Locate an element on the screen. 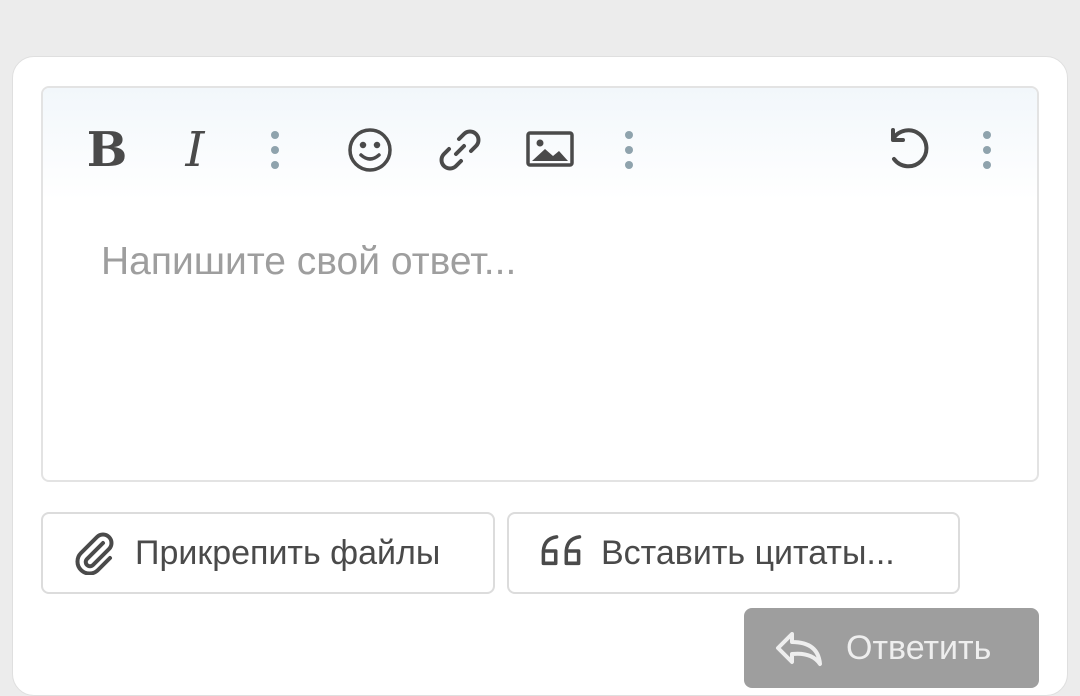 This screenshot has height=696, width=1080. bold-button: B is located at coordinates (107, 150).